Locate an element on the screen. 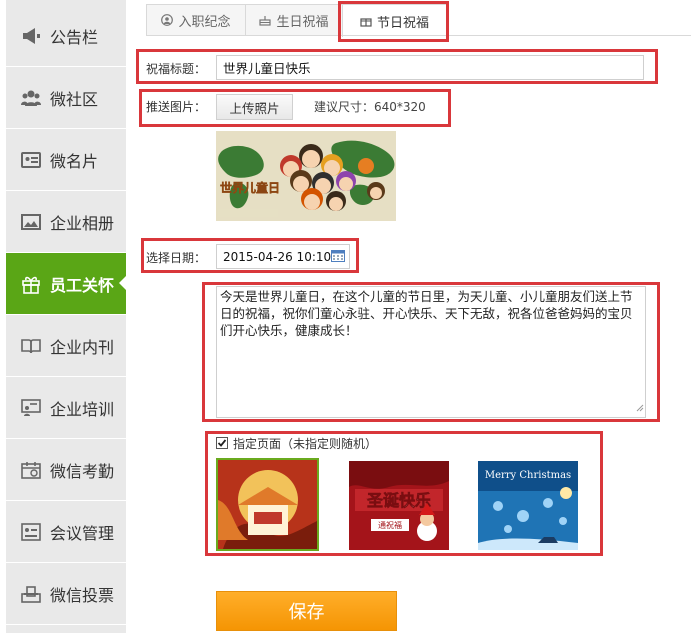 This screenshot has width=691, height=633. tab-label: 入职纪念 is located at coordinates (204, 22).